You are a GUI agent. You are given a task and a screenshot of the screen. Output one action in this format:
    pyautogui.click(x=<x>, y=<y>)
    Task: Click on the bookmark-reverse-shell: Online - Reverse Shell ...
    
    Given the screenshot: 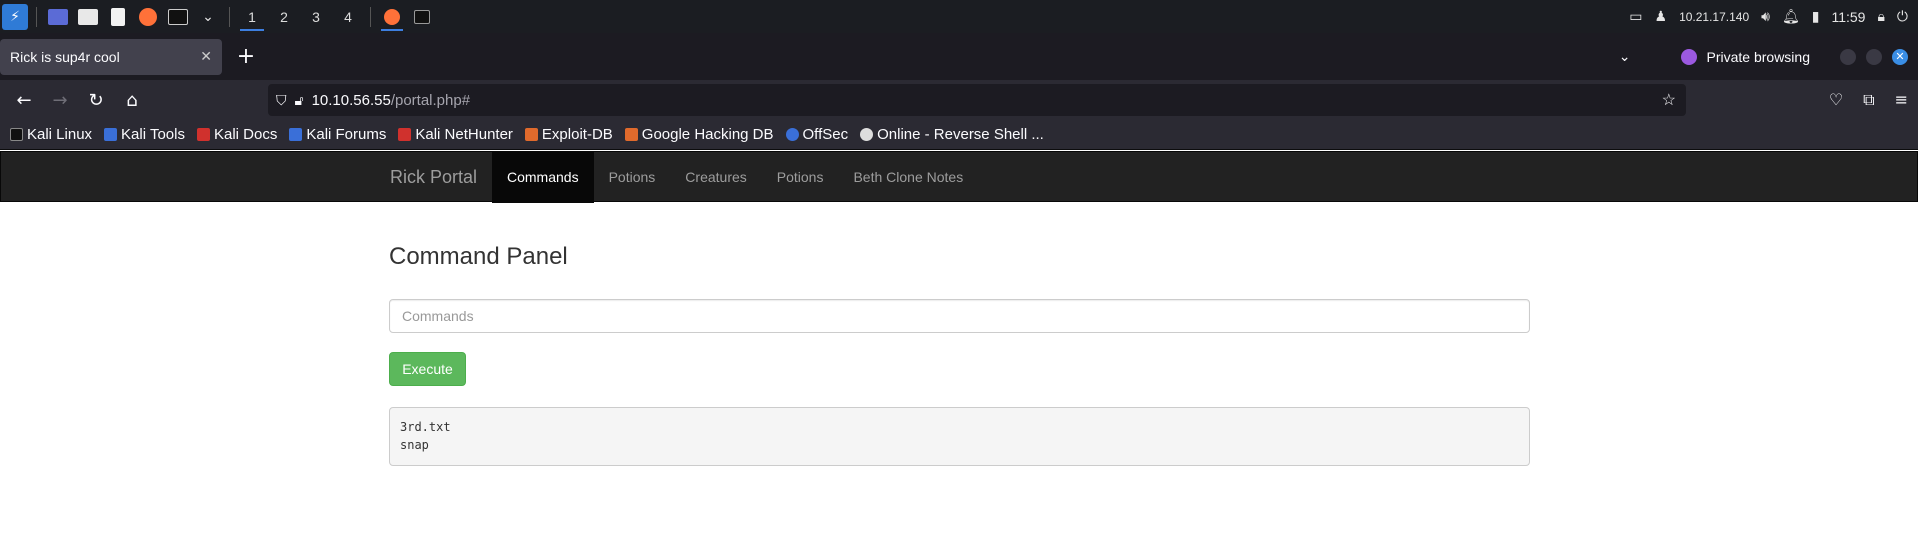 What is the action you would take?
    pyautogui.click(x=952, y=134)
    